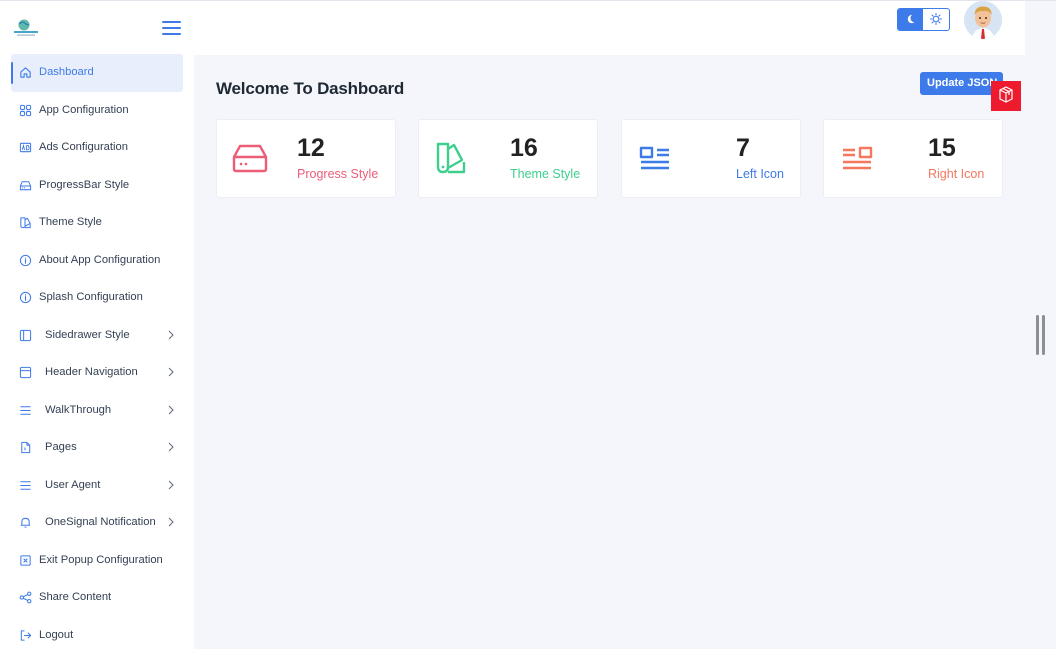  What do you see at coordinates (913, 158) in the screenshot?
I see `stat-card-right-icon: 15 Right Icon` at bounding box center [913, 158].